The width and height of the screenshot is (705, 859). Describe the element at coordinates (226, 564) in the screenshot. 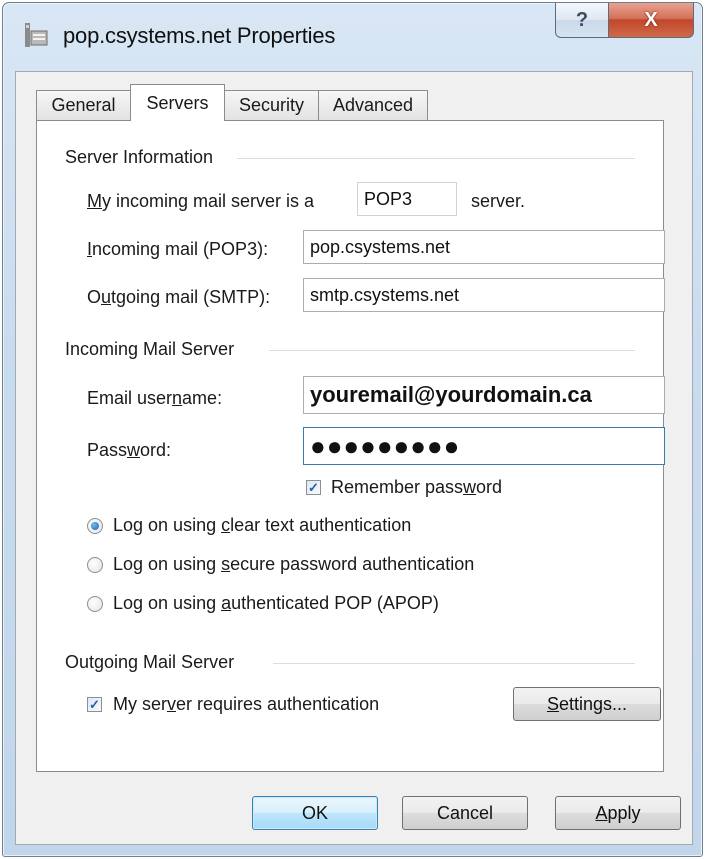

I see `secure-password-auth-label-mnemonic: s` at that location.